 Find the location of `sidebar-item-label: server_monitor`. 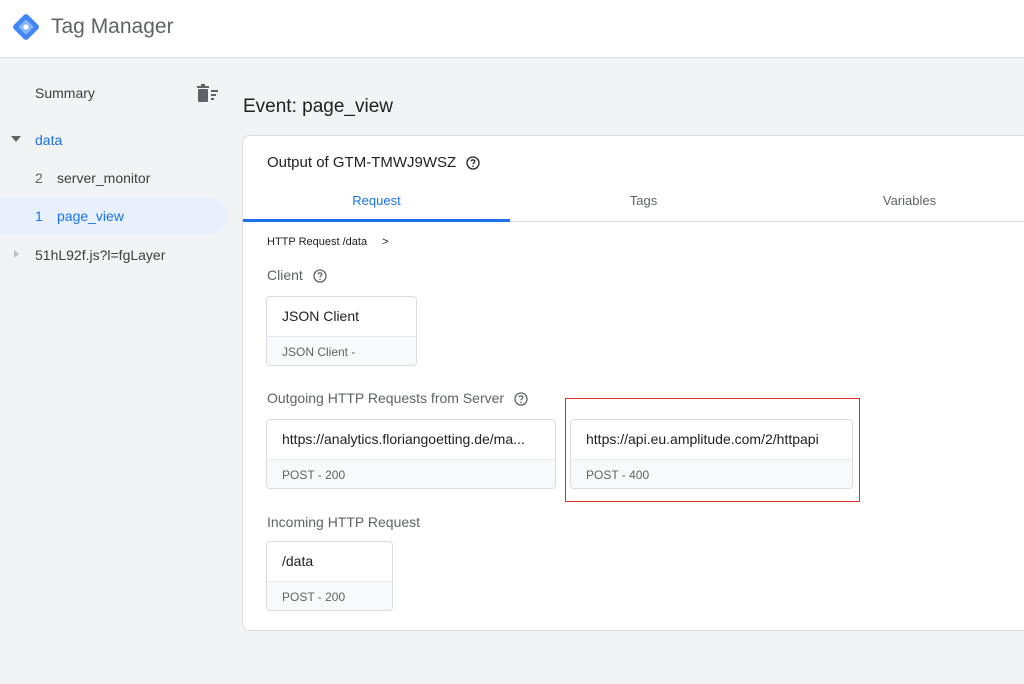

sidebar-item-label: server_monitor is located at coordinates (104, 178).